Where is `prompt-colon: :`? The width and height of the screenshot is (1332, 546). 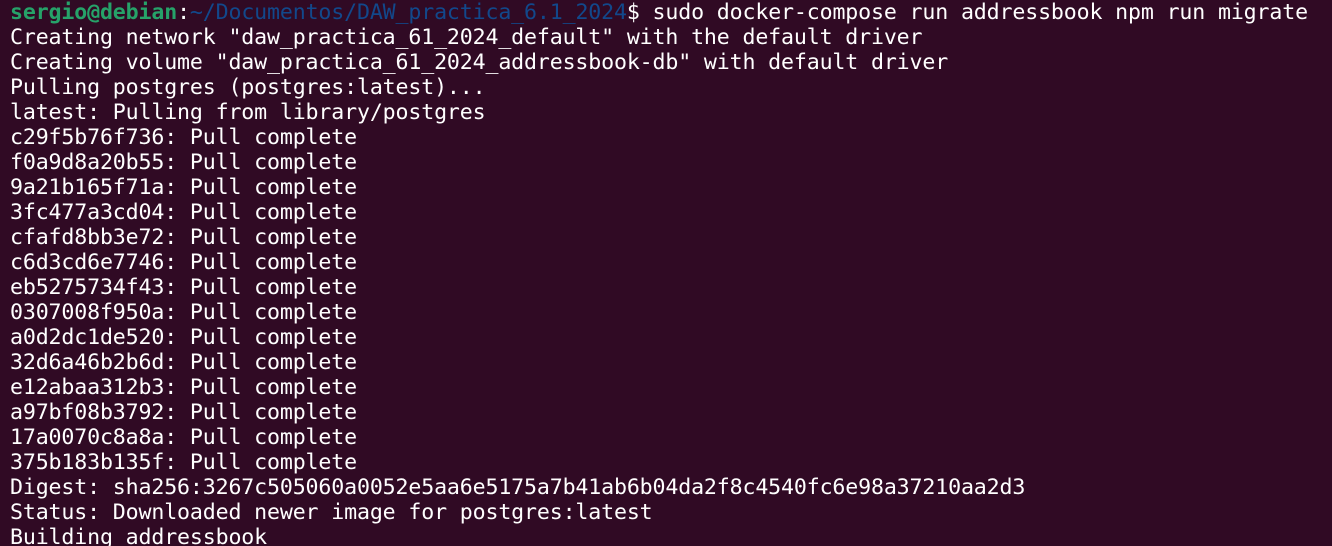 prompt-colon: : is located at coordinates (183, 12).